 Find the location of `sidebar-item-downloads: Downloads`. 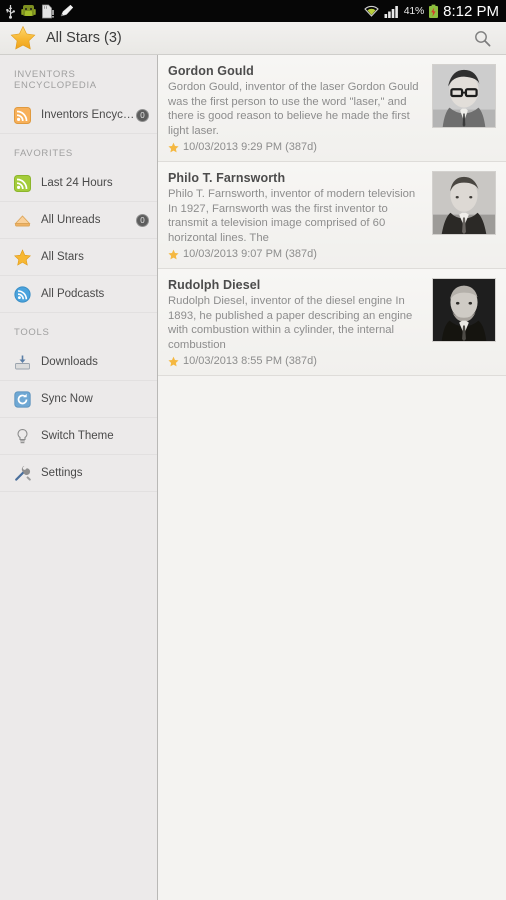

sidebar-item-downloads: Downloads is located at coordinates (78, 362).